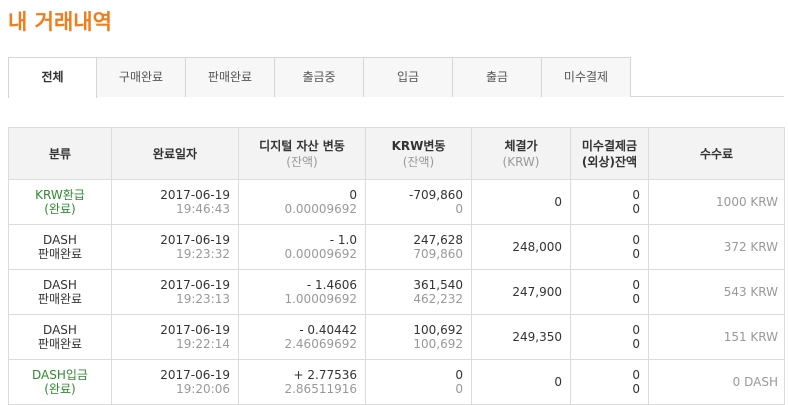 This screenshot has width=788, height=405. What do you see at coordinates (716, 292) in the screenshot?
I see `cell-fee: 543 KRW` at bounding box center [716, 292].